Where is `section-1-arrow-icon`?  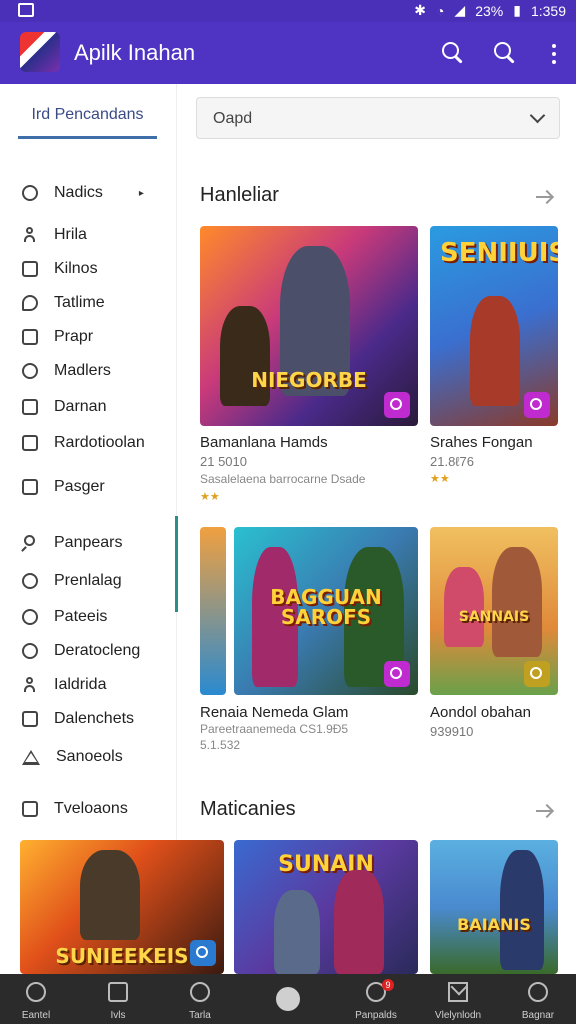
section-1-arrow-icon is located at coordinates (544, 197).